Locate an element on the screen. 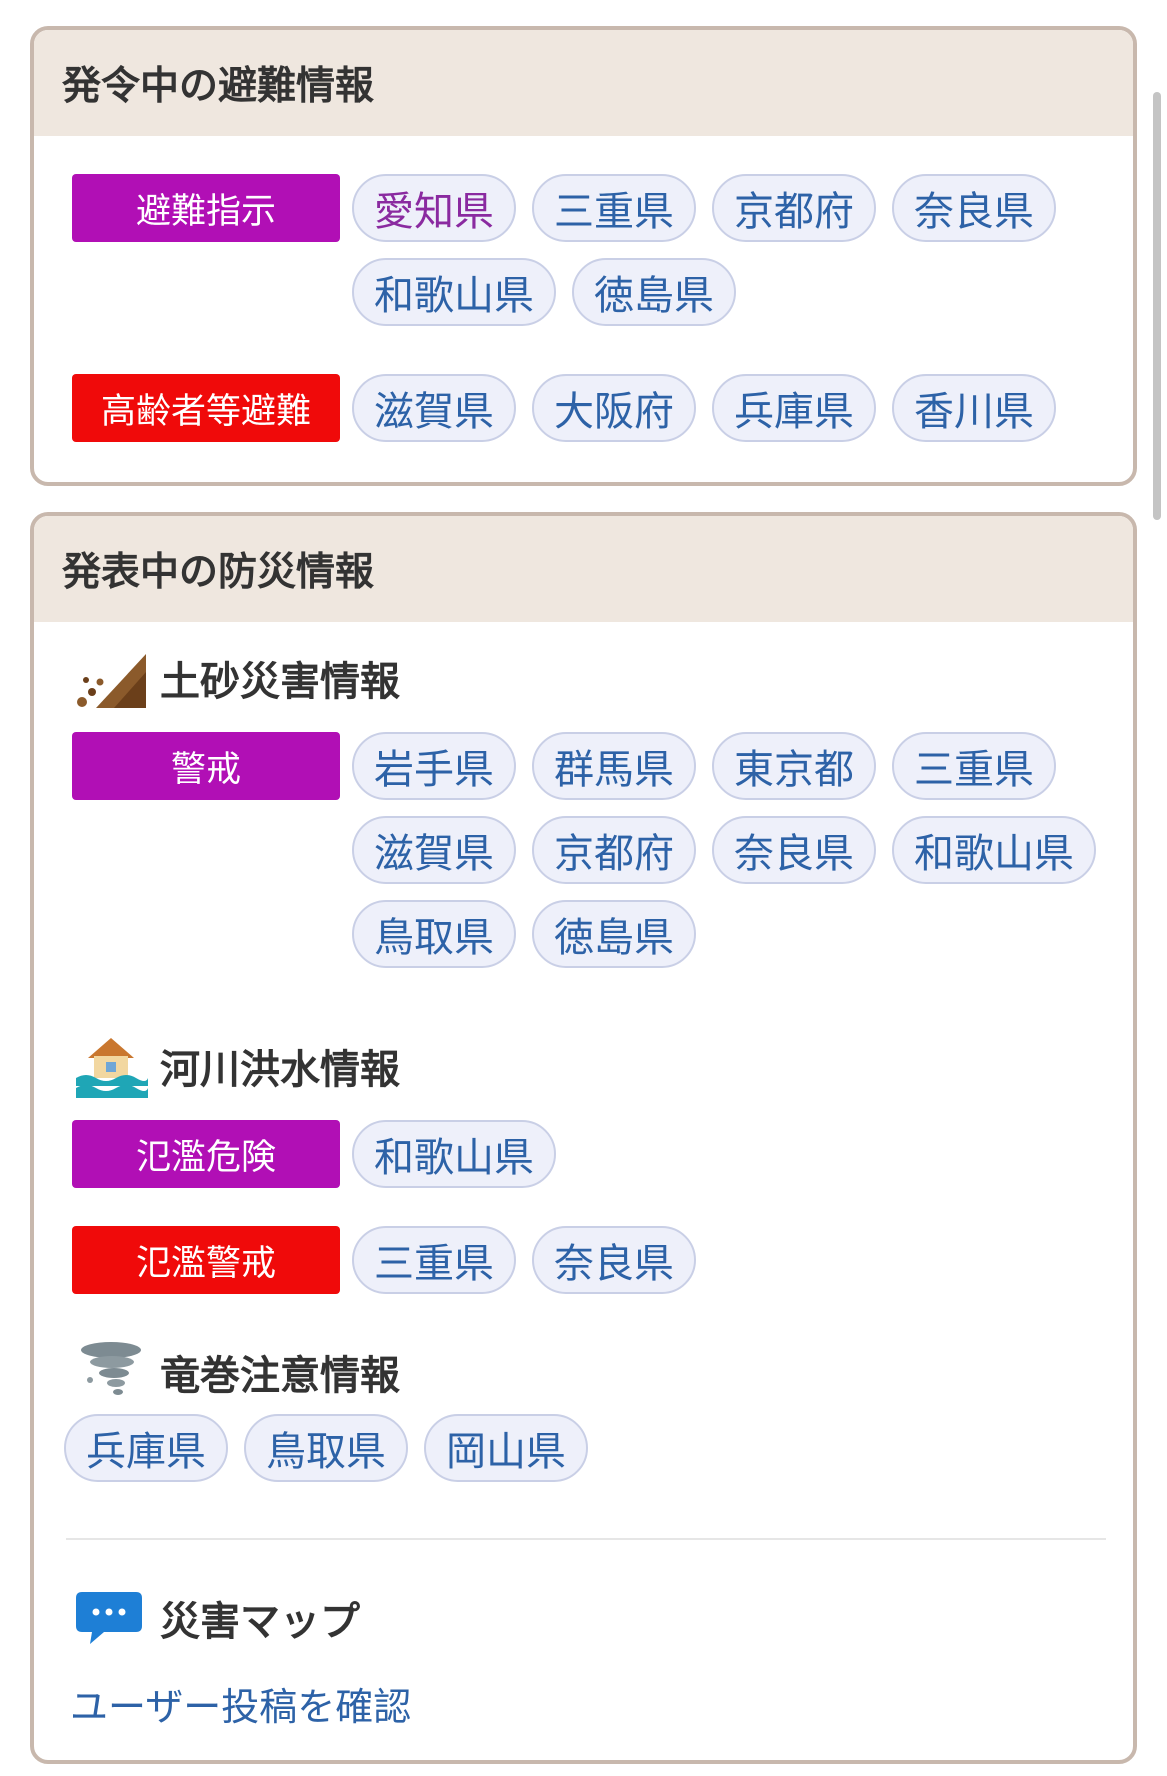 This screenshot has width=1167, height=1776. flood-warning-tag: 氾濫警戒 is located at coordinates (206, 1260).